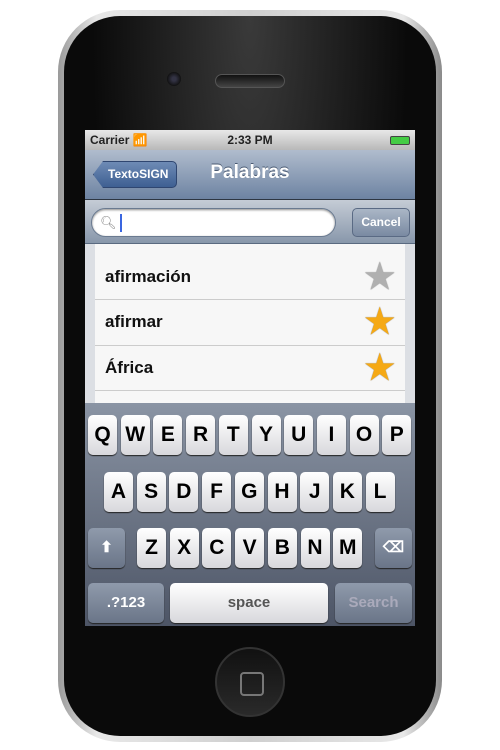 The width and height of the screenshot is (500, 750). I want to click on search-key: Search, so click(373, 603).